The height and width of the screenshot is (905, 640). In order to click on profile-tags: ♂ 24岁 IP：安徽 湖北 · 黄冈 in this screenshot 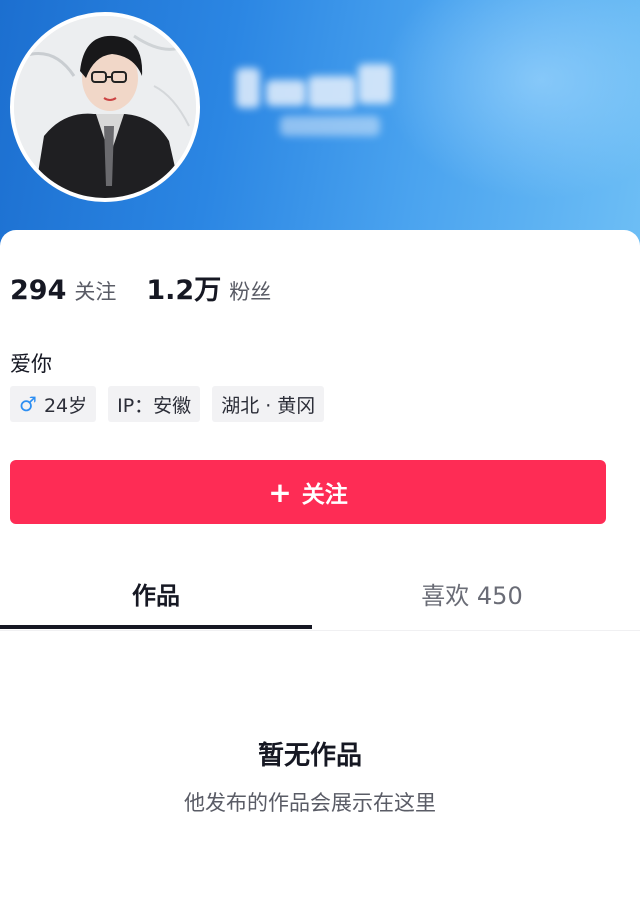, I will do `click(167, 404)`.